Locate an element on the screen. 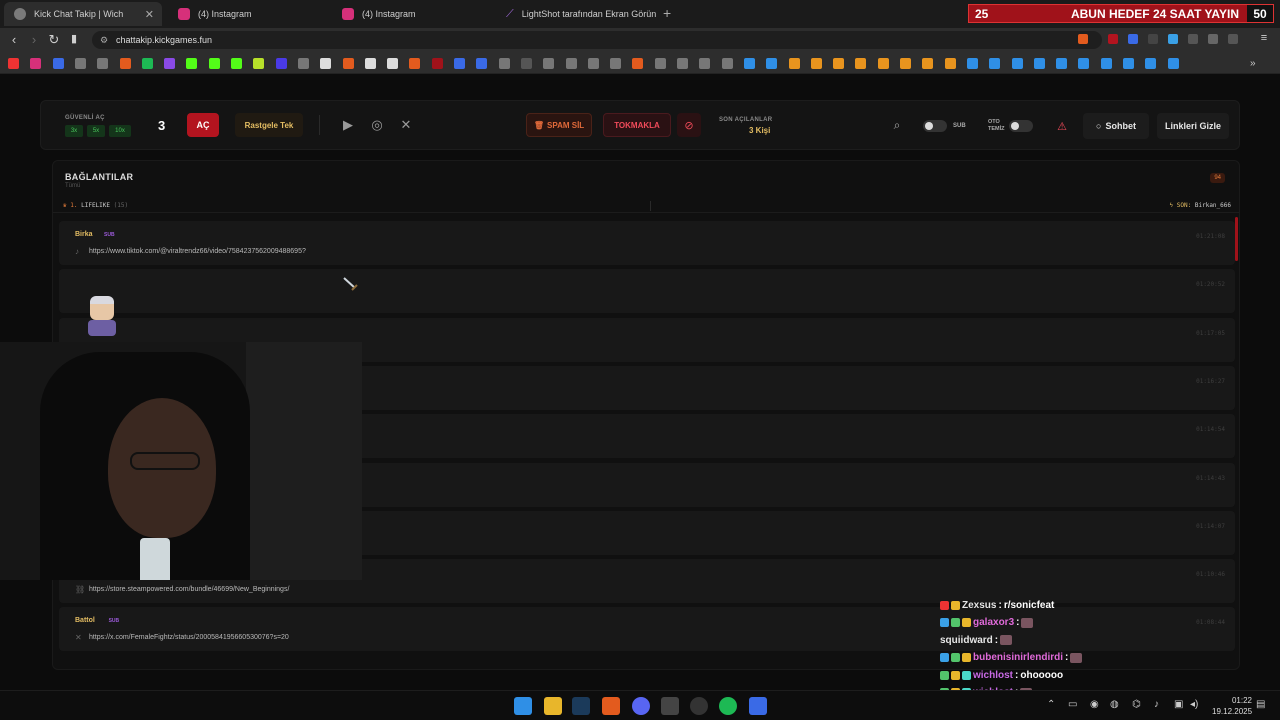 Image resolution: width=1280 pixels, height=720 pixels. ac-button: AÇ is located at coordinates (203, 125).